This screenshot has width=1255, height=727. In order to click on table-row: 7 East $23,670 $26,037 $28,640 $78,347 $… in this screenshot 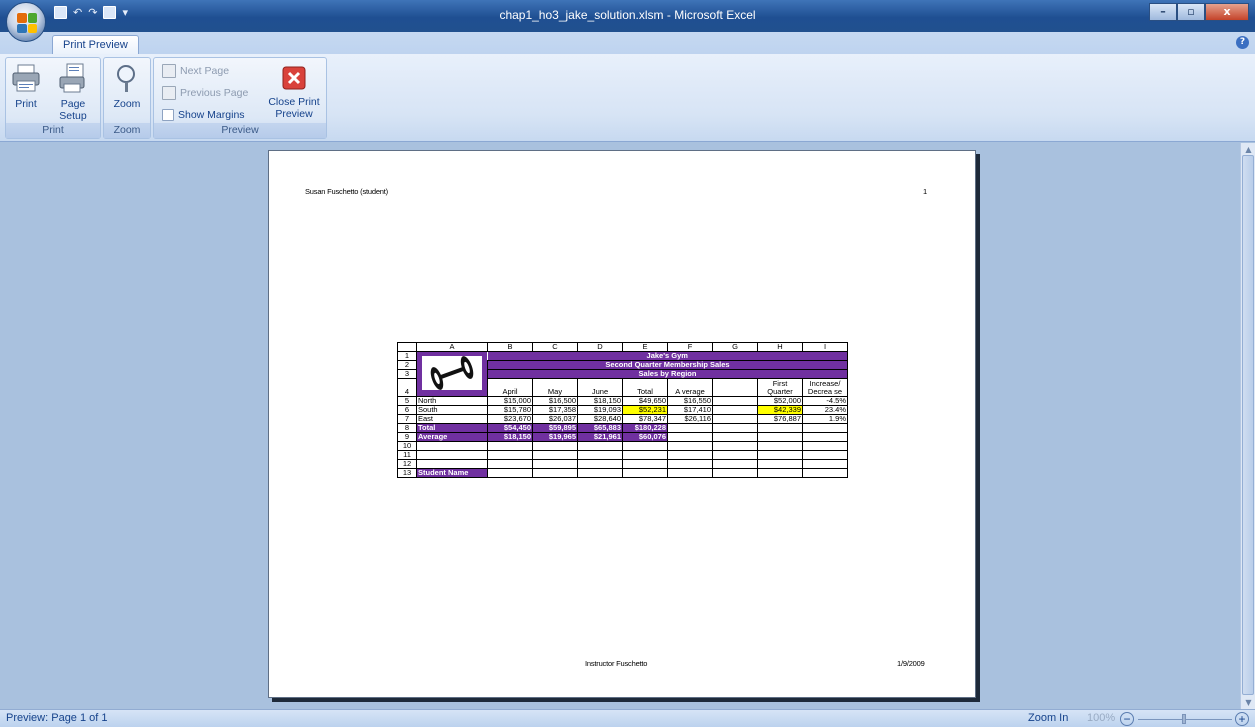, I will do `click(622, 419)`.